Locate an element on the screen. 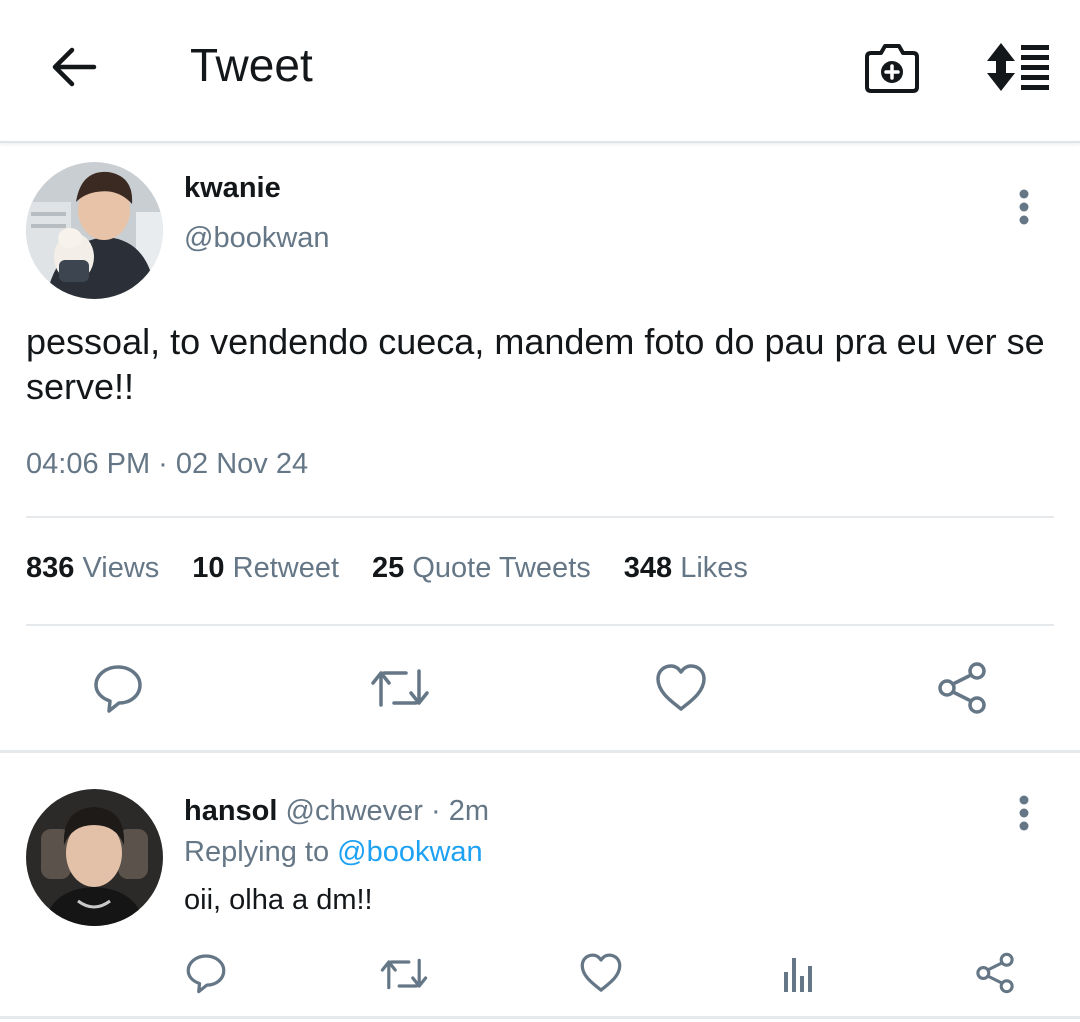  views-stat: 836 Views is located at coordinates (92, 568).